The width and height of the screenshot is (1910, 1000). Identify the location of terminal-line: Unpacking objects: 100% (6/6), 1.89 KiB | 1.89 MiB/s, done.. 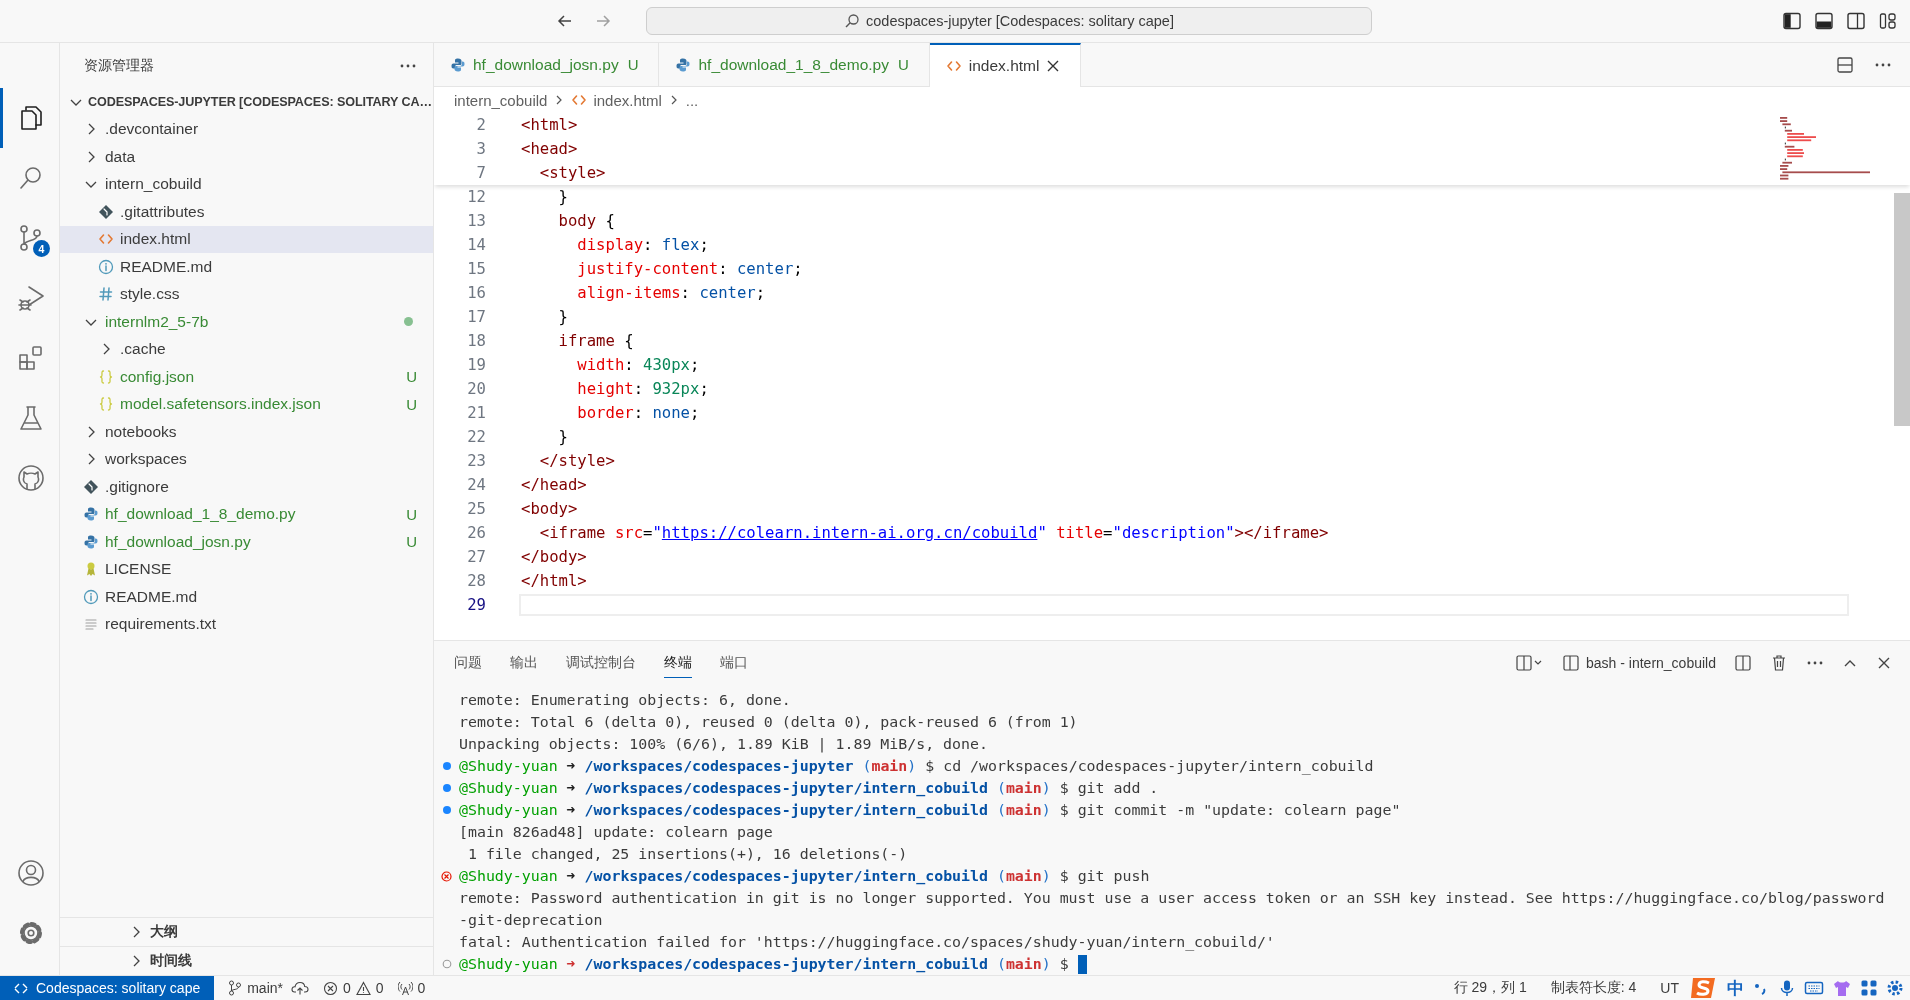
(723, 744).